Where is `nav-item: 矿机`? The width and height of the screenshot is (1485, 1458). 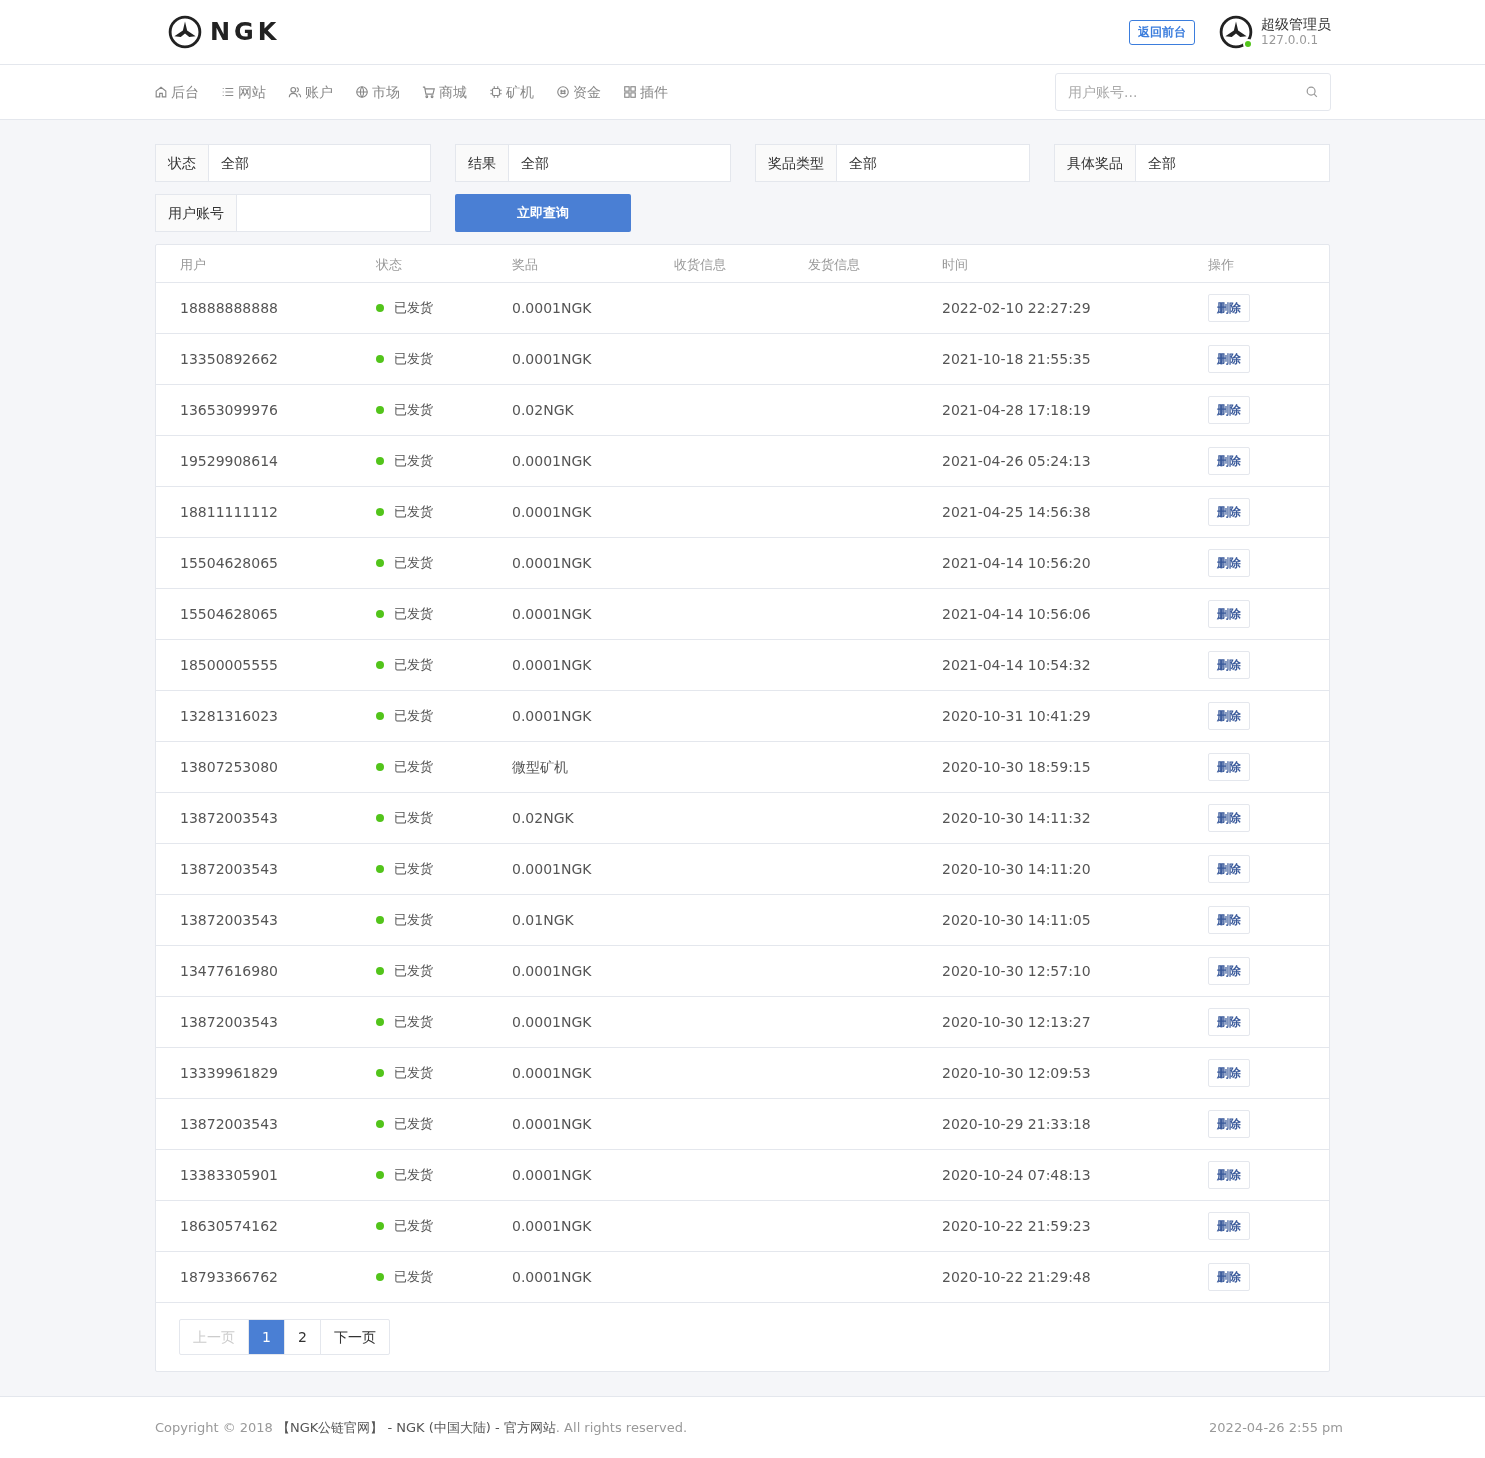 nav-item: 矿机 is located at coordinates (511, 92).